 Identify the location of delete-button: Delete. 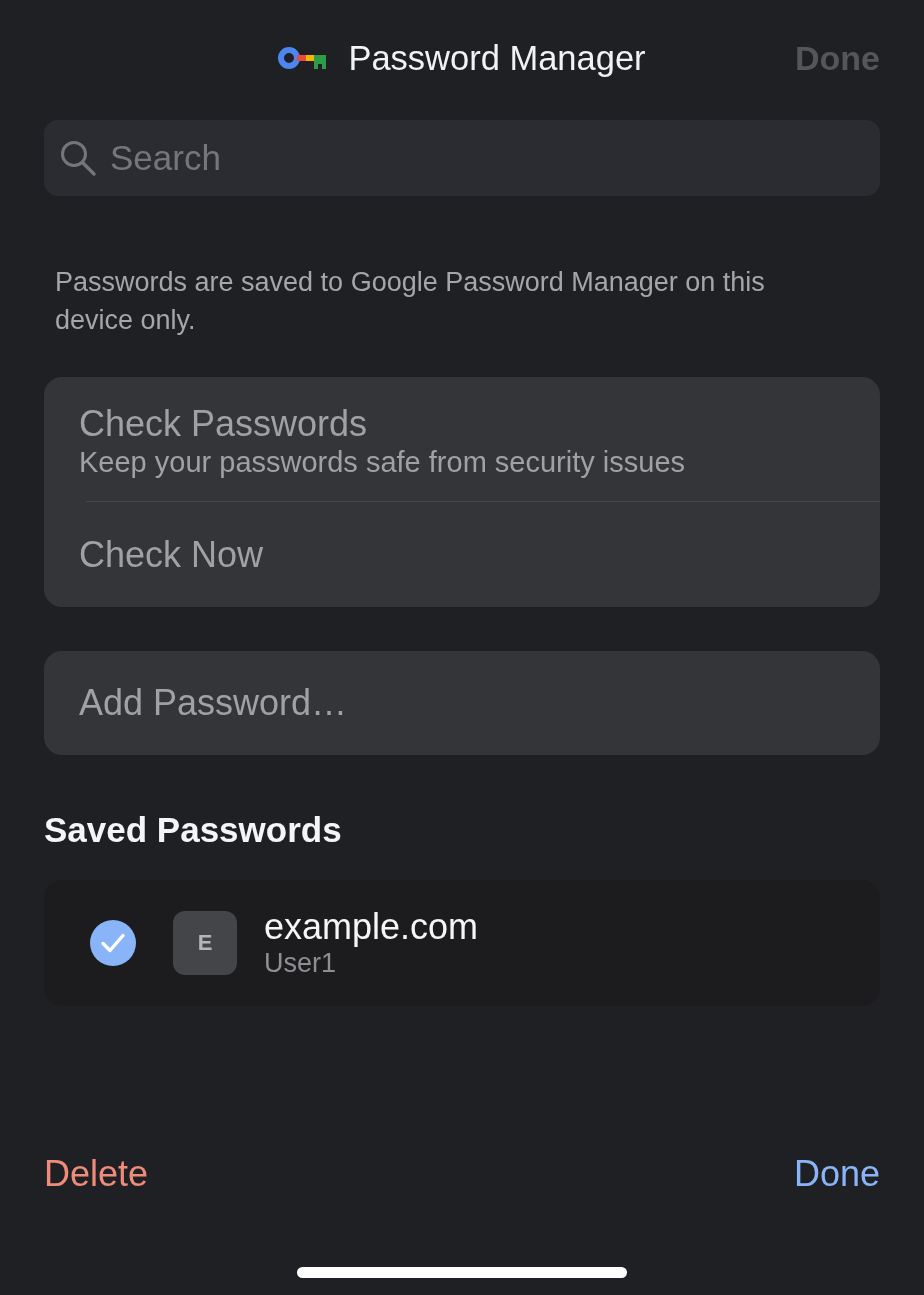
(96, 1174).